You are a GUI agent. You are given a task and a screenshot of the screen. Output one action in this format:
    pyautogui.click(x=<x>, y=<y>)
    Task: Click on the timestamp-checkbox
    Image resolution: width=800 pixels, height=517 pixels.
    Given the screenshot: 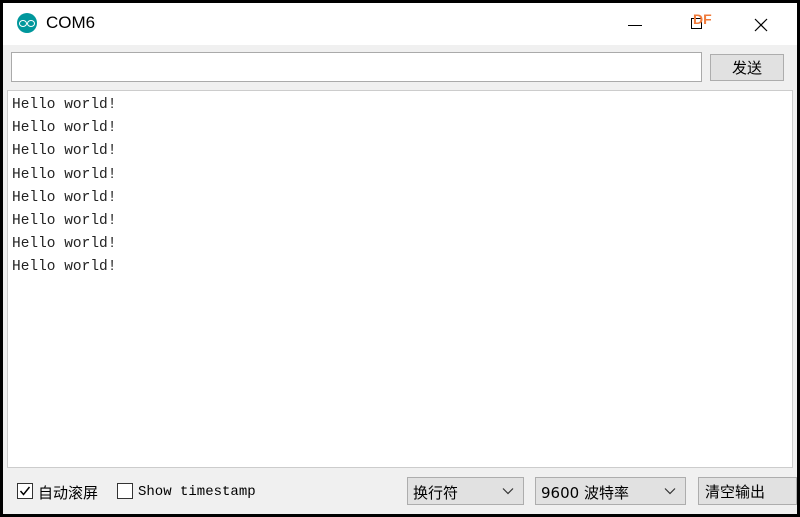 What is the action you would take?
    pyautogui.click(x=125, y=491)
    